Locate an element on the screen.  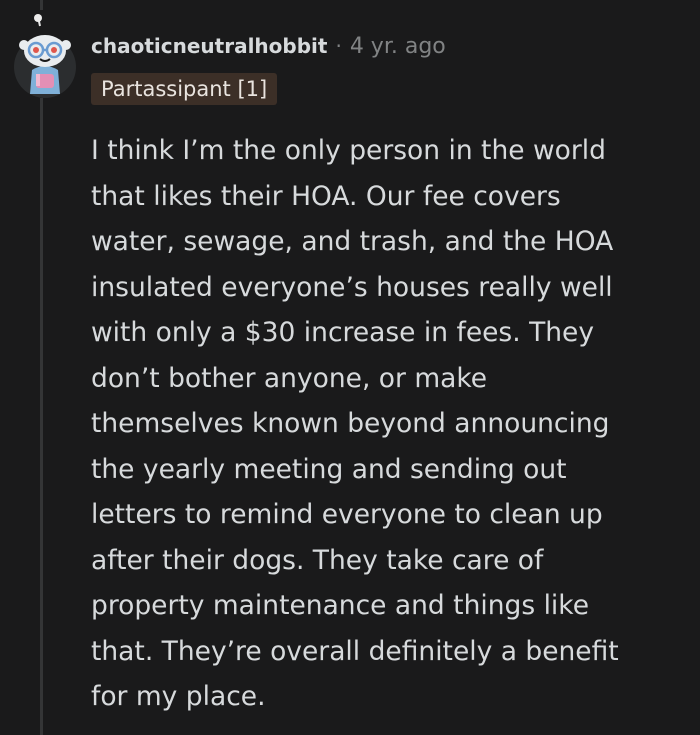
comment-line: themselves known beyond announcing is located at coordinates (350, 423).